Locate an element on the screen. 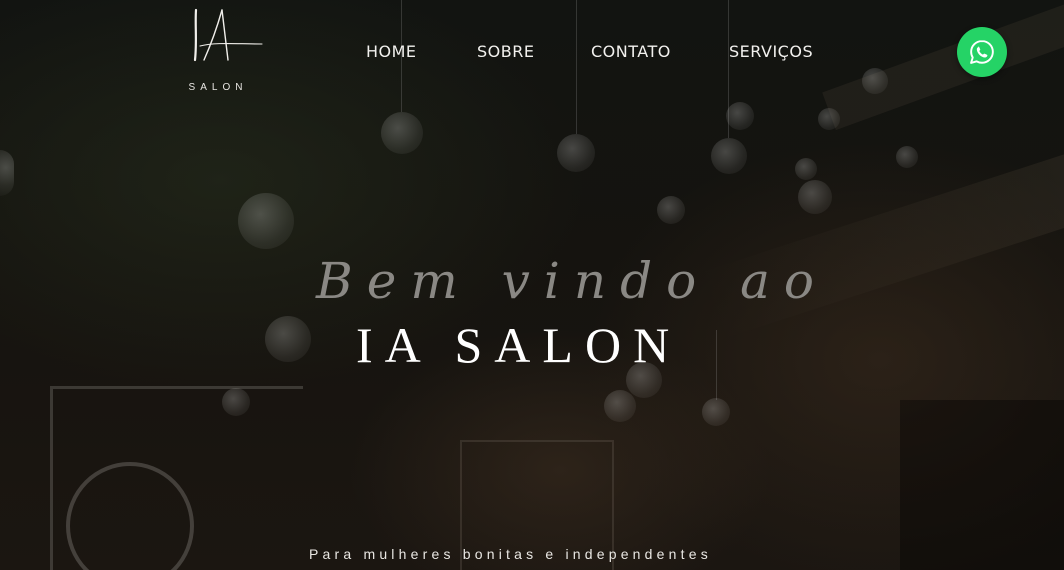  nav-home: HOME is located at coordinates (391, 51).